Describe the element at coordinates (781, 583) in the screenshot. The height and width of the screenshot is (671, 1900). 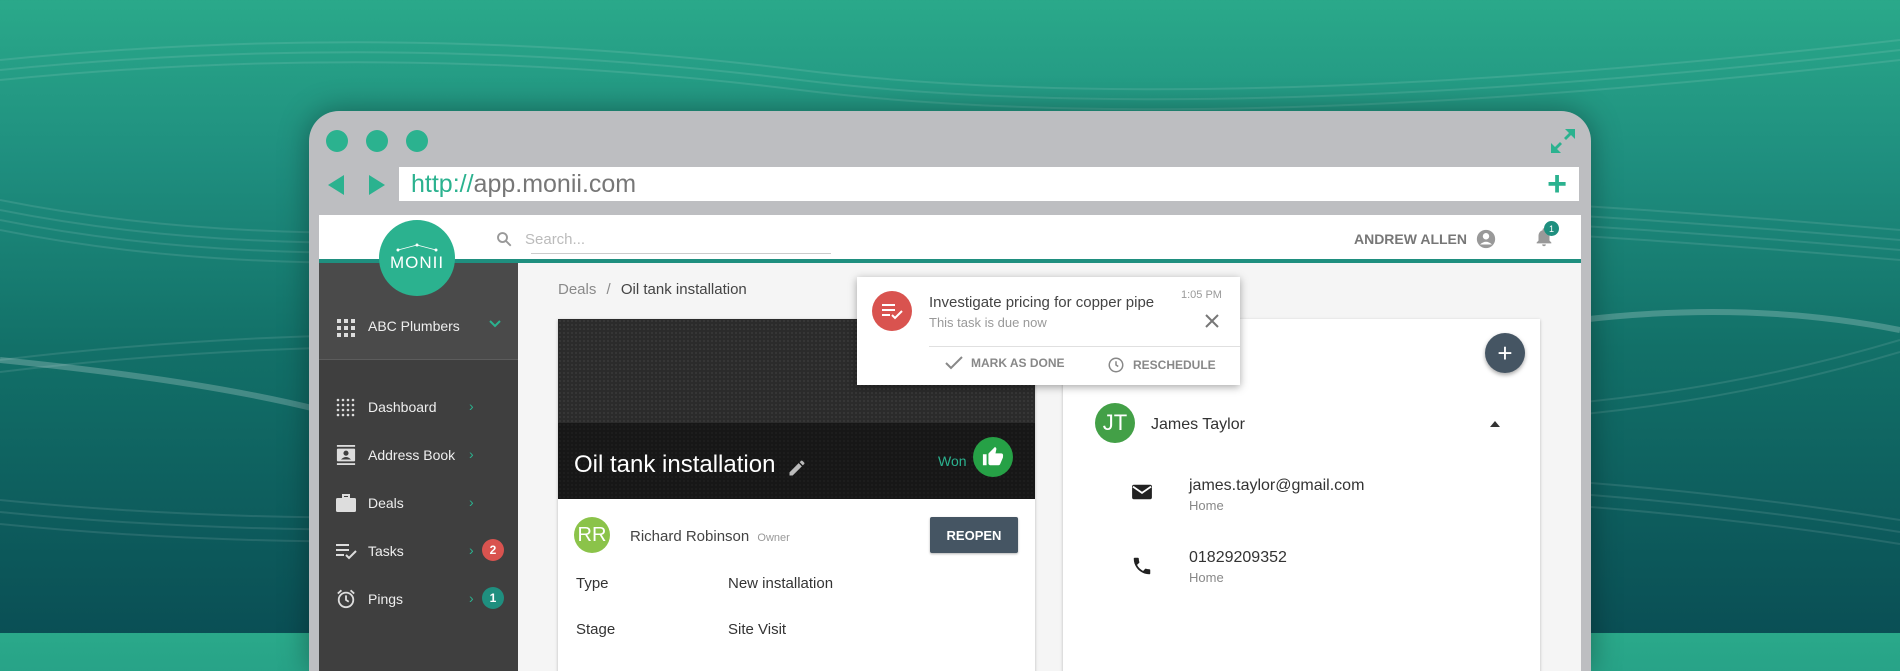
I see `field-value: New installation` at that location.